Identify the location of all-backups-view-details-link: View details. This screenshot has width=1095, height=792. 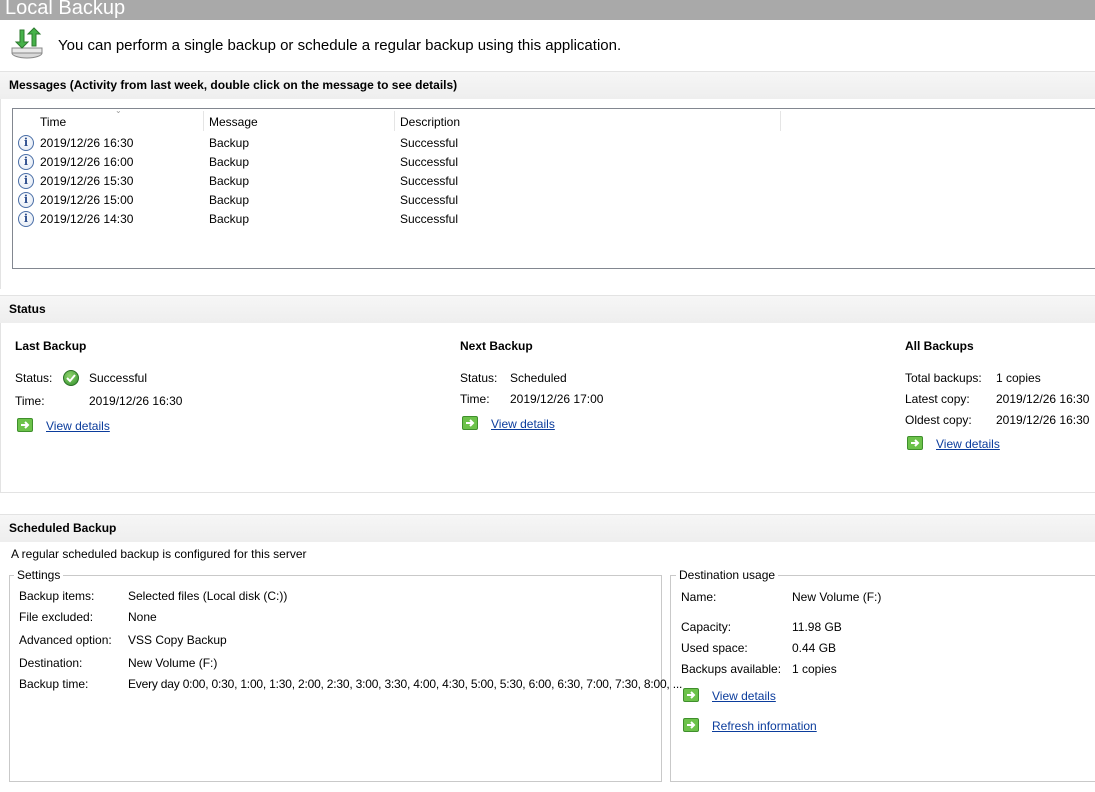
(968, 444).